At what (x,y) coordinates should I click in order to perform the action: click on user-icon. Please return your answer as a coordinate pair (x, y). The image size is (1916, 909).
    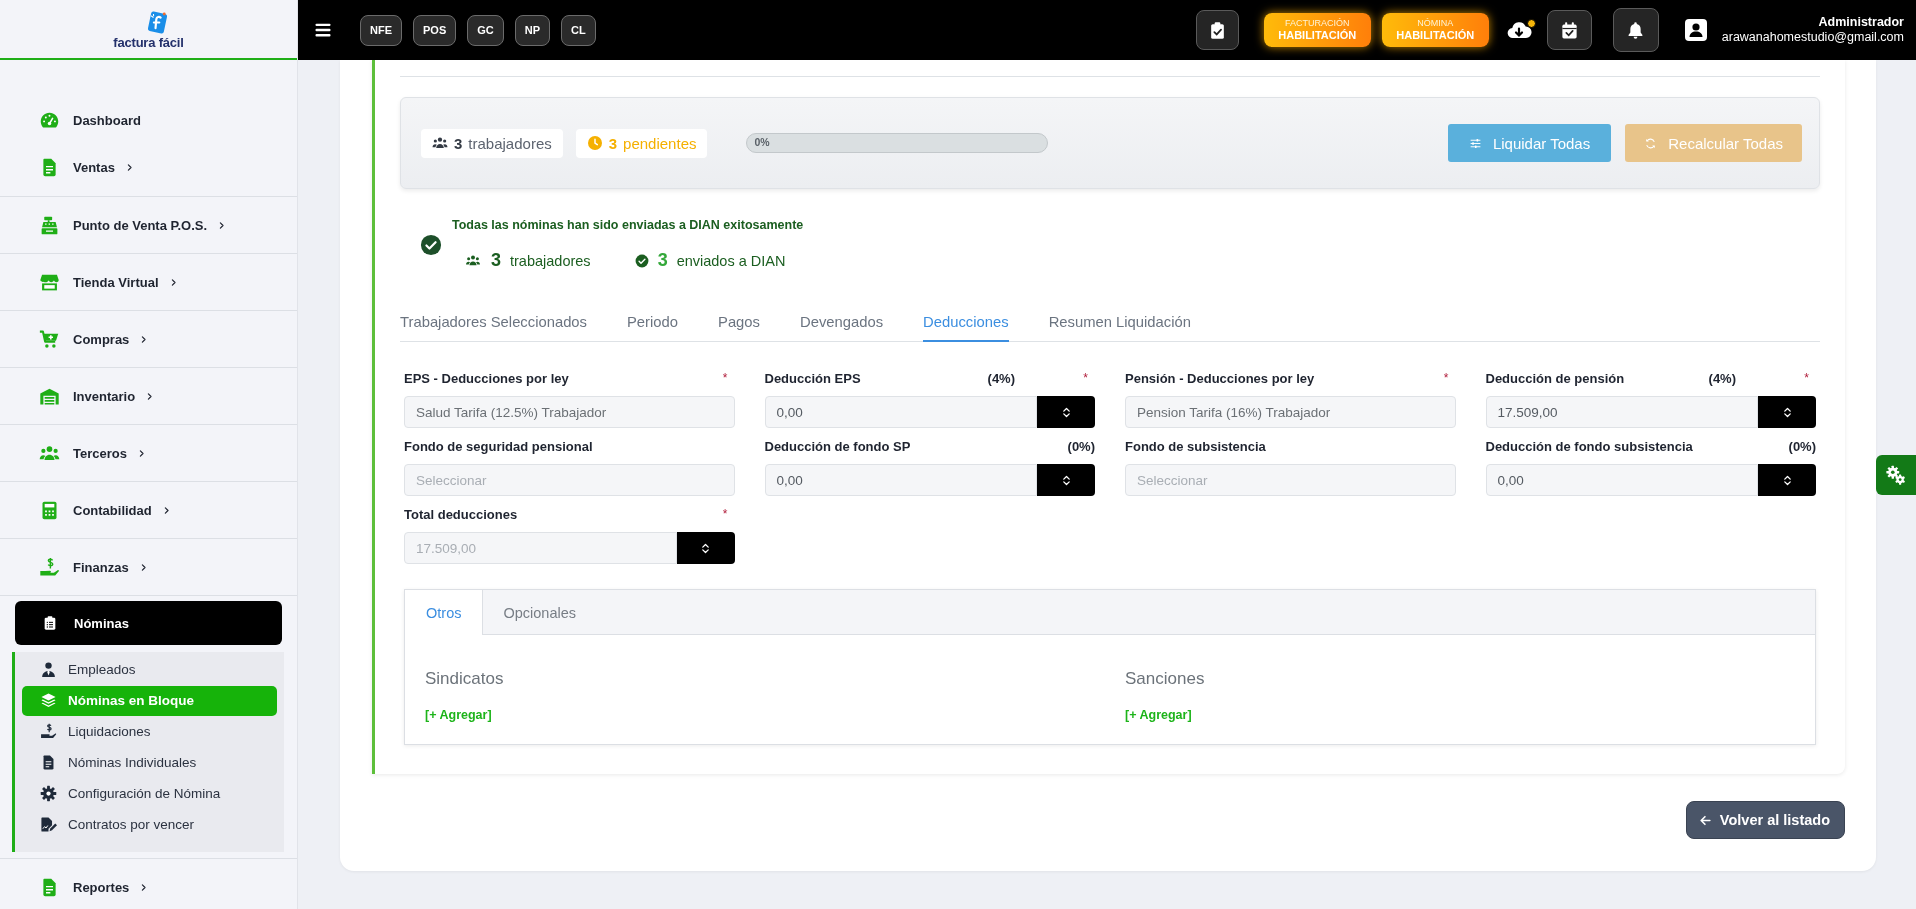
    Looking at the image, I should click on (1695, 30).